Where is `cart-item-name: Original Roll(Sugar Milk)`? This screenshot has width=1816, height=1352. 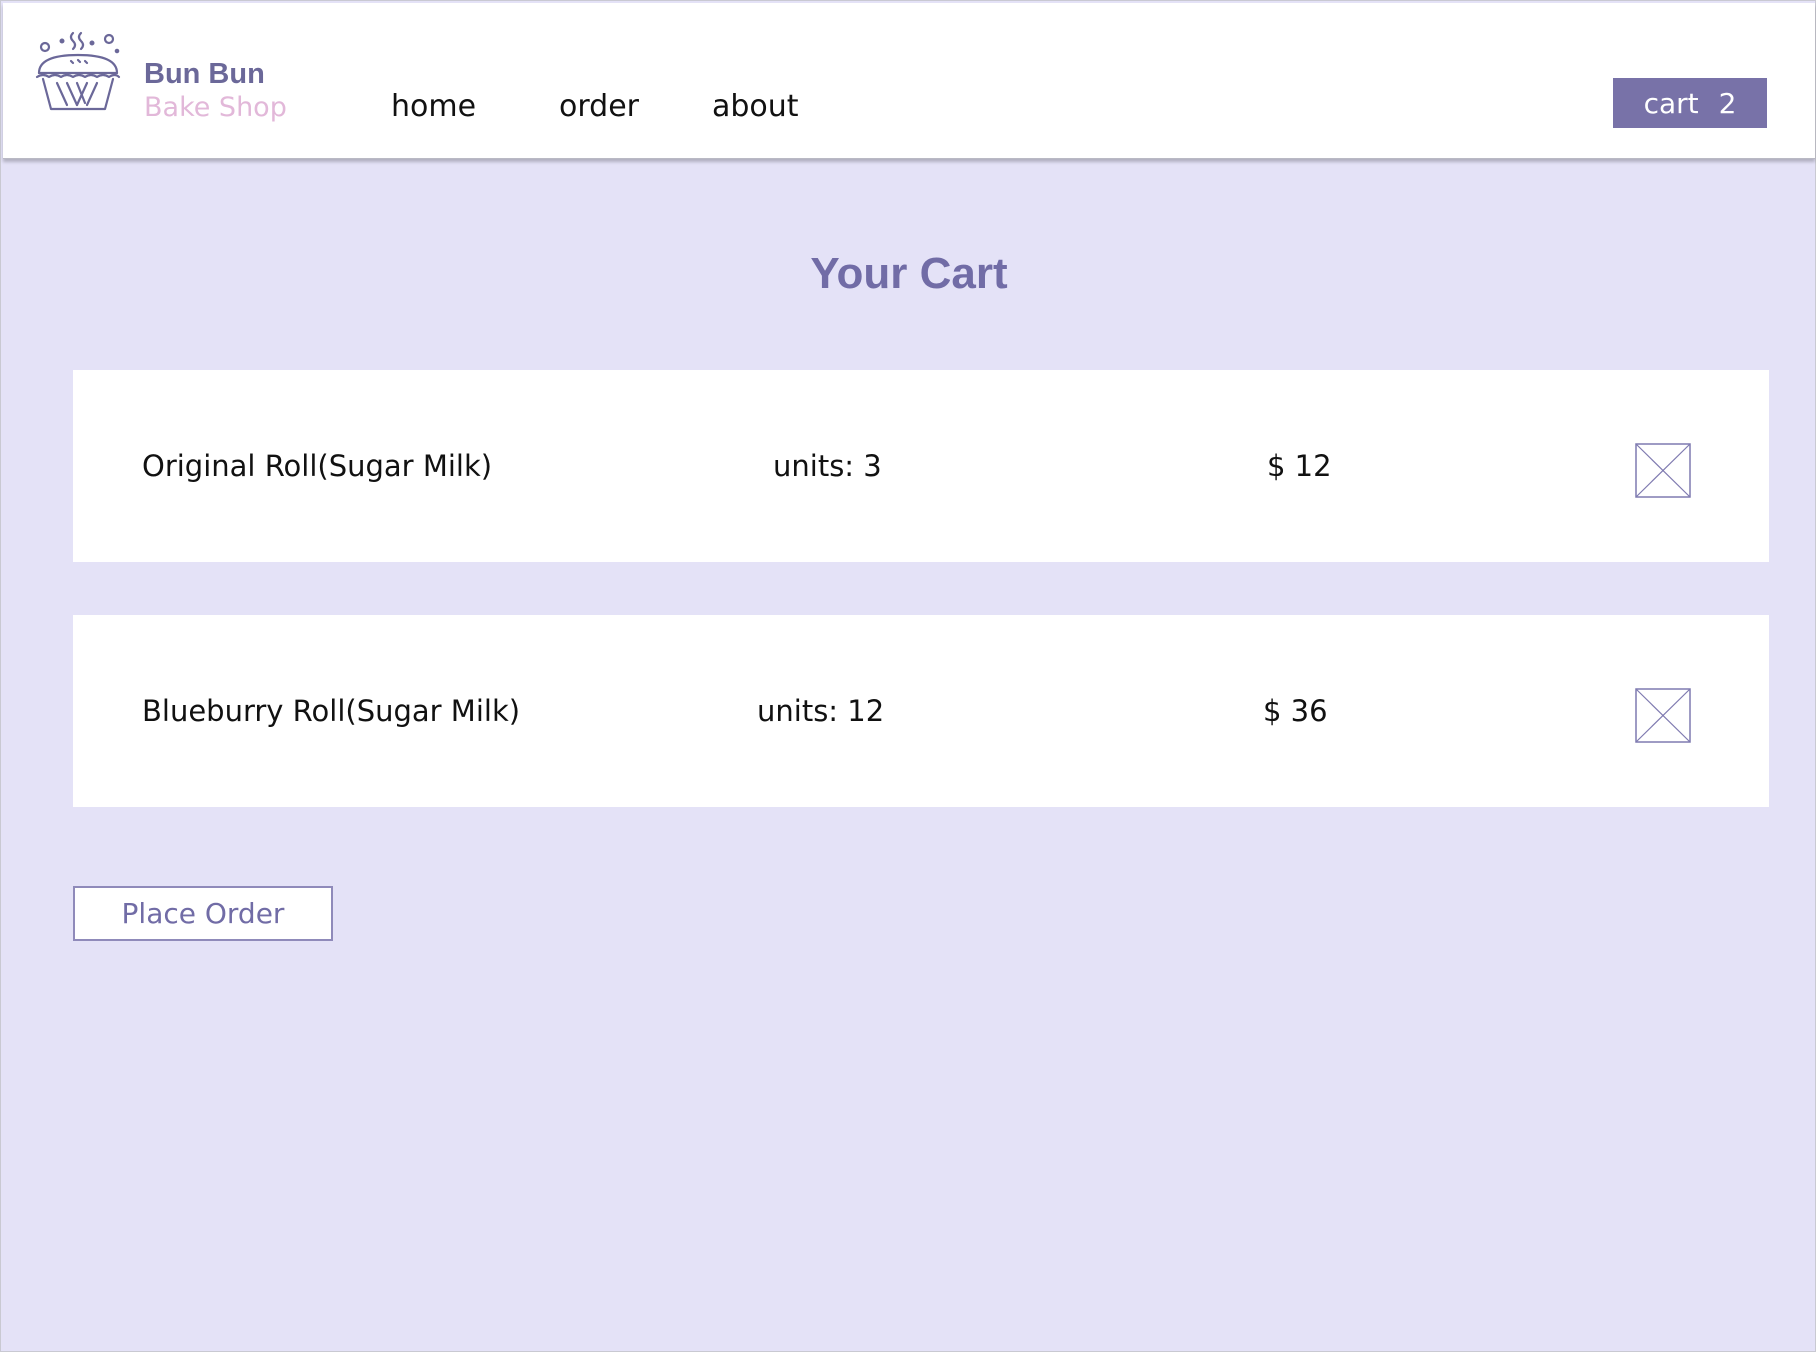
cart-item-name: Original Roll(Sugar Milk) is located at coordinates (317, 466).